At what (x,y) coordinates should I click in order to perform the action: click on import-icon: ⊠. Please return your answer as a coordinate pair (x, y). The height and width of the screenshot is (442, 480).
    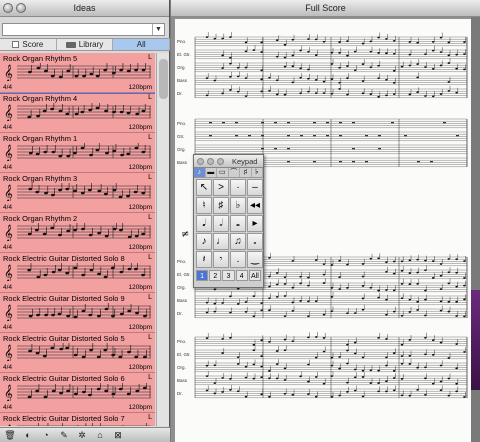
    Looking at the image, I should click on (118, 435).